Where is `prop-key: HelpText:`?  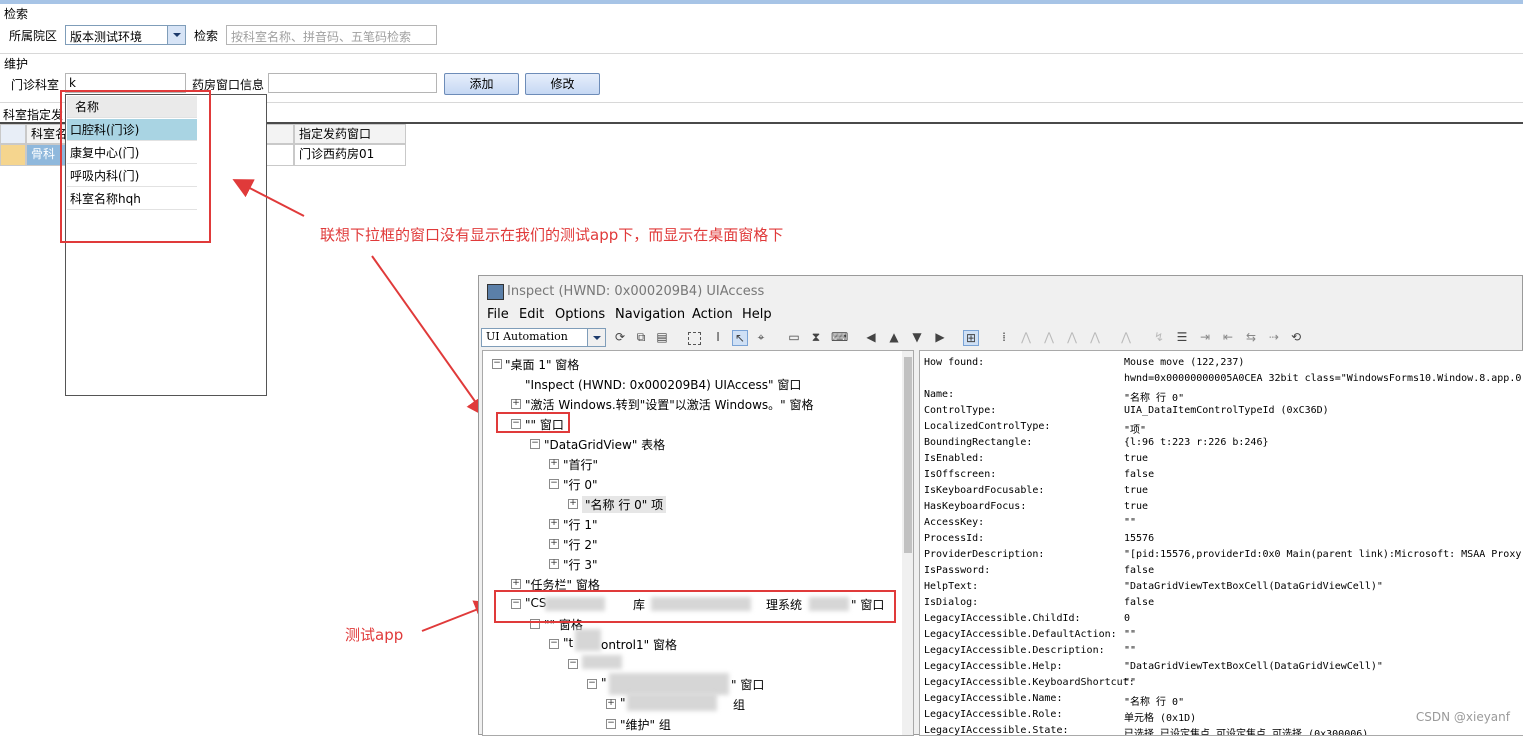
prop-key: HelpText: is located at coordinates (951, 586).